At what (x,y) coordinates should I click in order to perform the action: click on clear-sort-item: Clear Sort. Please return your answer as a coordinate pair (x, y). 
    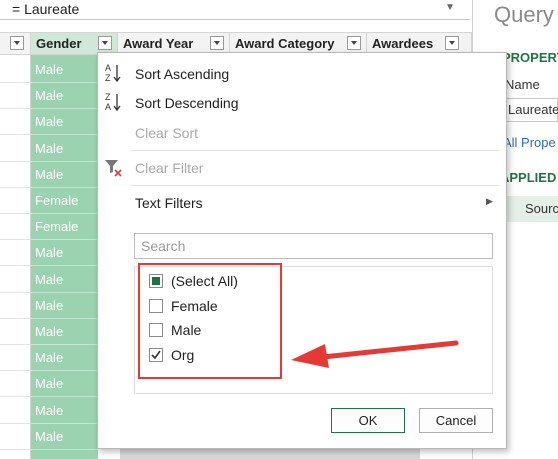
    Looking at the image, I should click on (166, 133).